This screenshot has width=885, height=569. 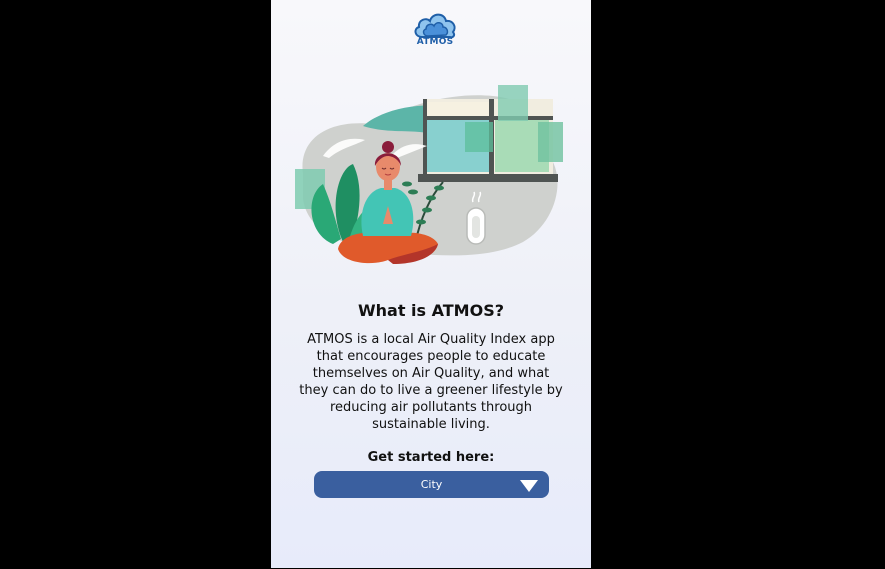 What do you see at coordinates (431, 457) in the screenshot?
I see `get-started-label: Get started here:` at bounding box center [431, 457].